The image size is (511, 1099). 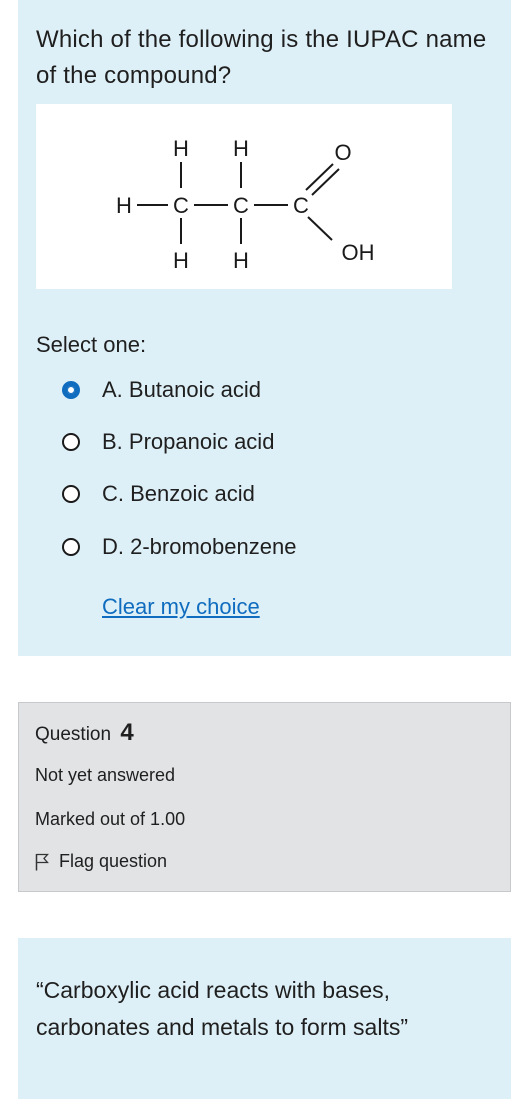 I want to click on option-d: D. 2-bromobenzene, so click(x=179, y=547).